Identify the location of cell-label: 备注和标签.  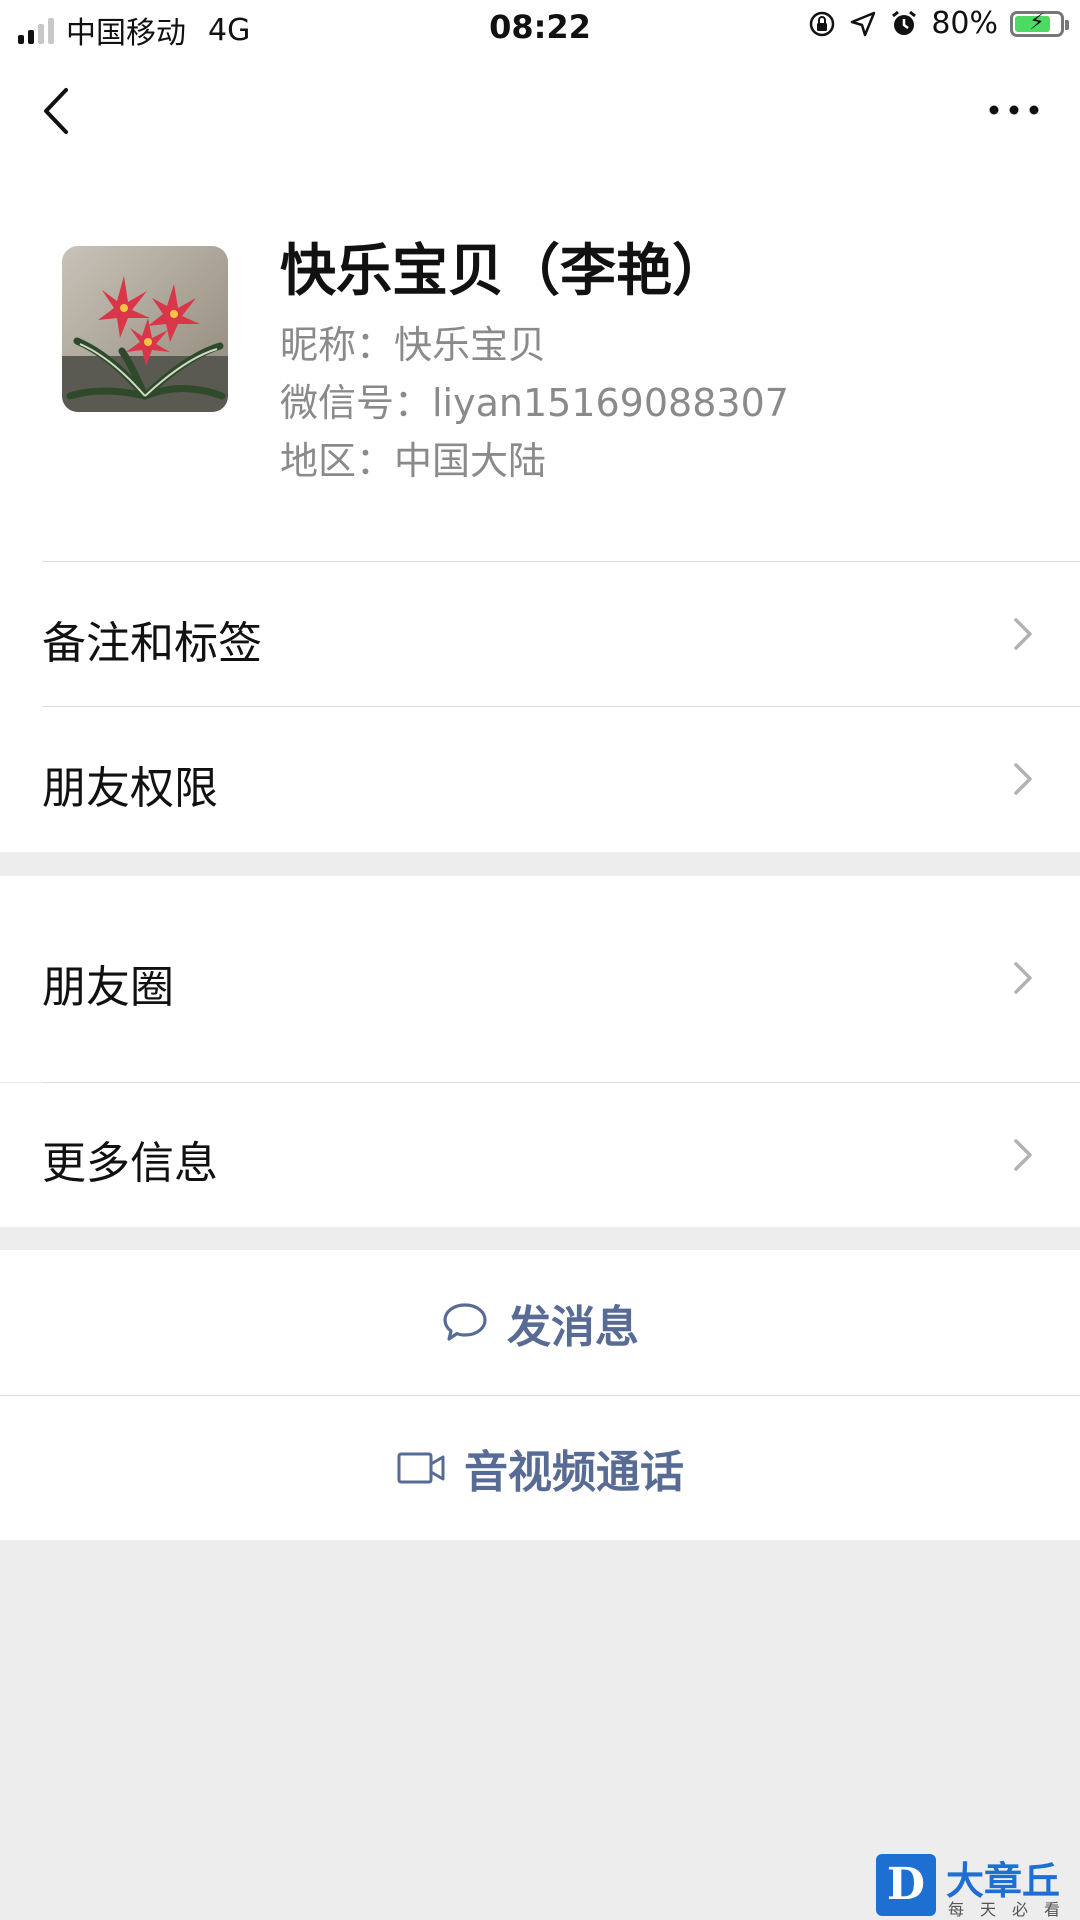
(152, 643).